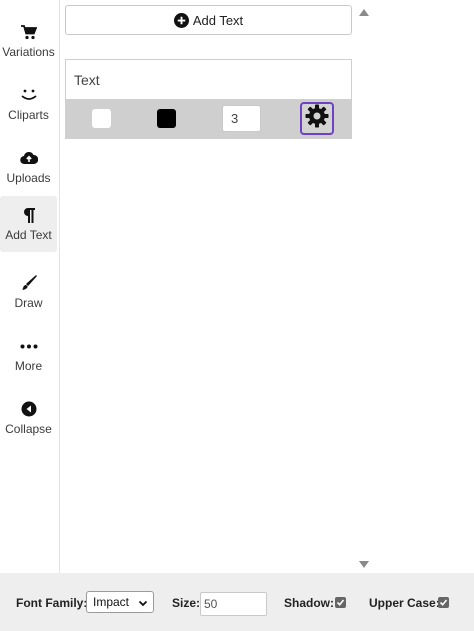  What do you see at coordinates (28, 235) in the screenshot?
I see `sidebar-item-label: Add Text` at bounding box center [28, 235].